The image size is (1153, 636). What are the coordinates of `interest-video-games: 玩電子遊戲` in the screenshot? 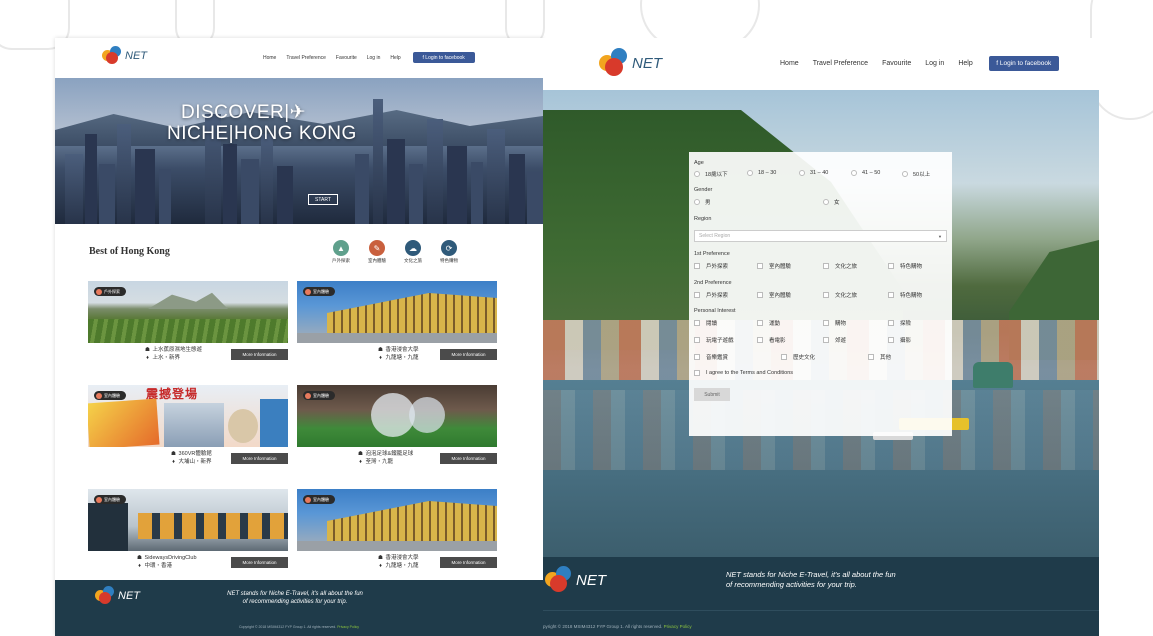 It's located at (714, 340).